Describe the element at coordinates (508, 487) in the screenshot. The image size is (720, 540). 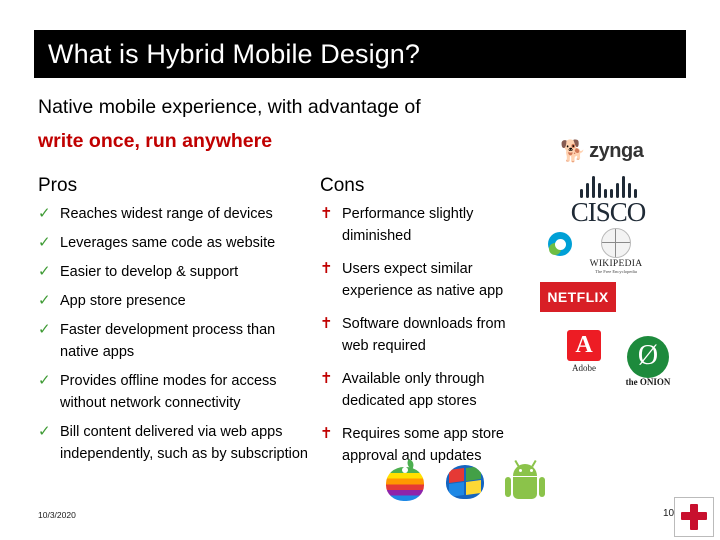
I see `android-arm-left` at that location.